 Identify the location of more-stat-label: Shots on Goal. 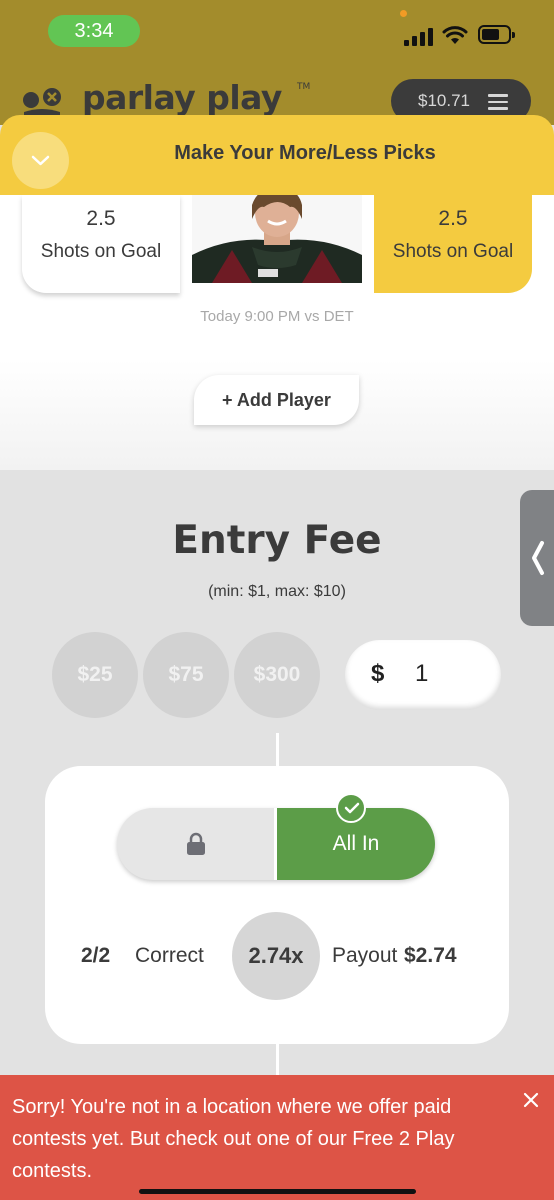
(453, 251).